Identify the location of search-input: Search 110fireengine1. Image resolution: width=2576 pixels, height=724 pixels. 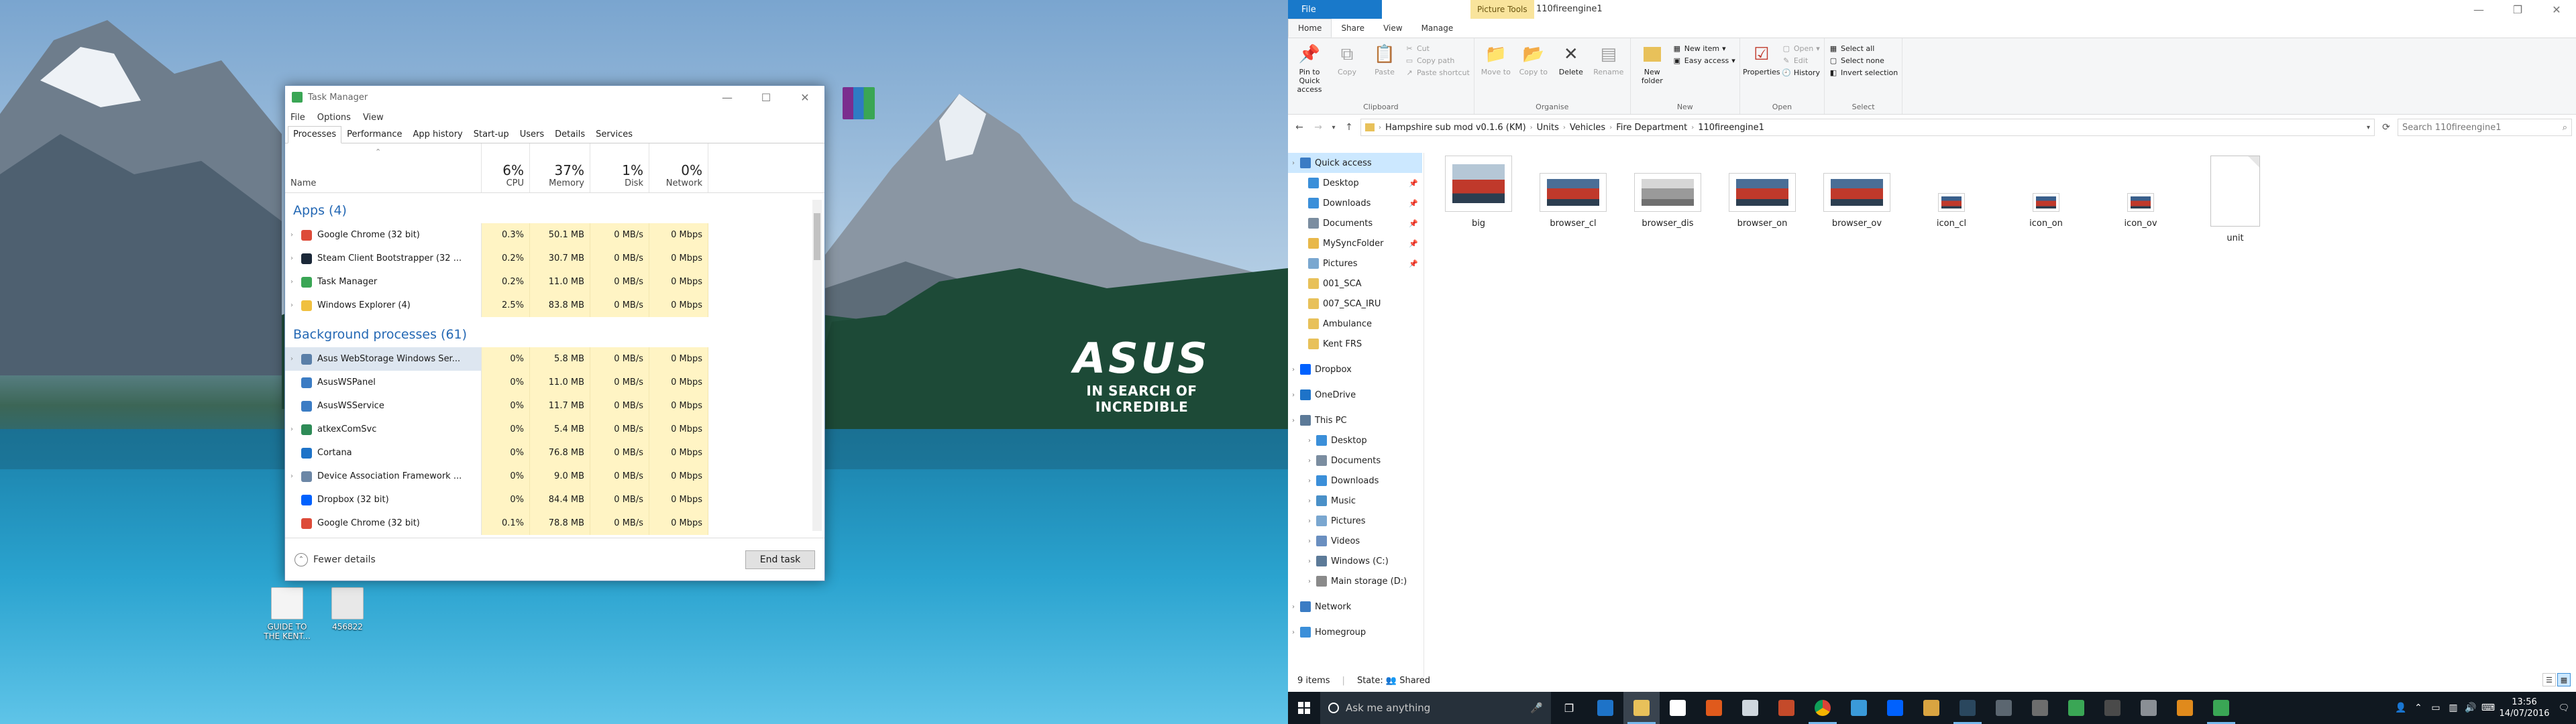
(2451, 128).